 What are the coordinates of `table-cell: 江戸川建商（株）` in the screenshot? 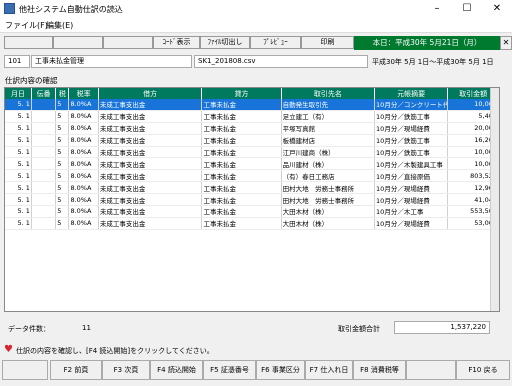 It's located at (328, 152).